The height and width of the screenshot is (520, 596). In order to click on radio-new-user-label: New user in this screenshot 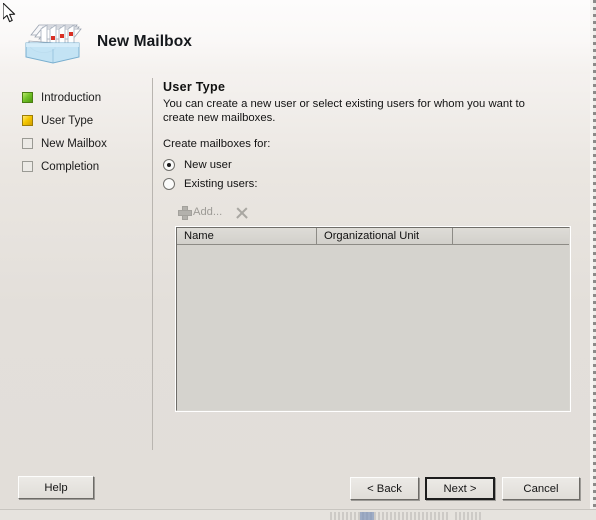, I will do `click(208, 165)`.